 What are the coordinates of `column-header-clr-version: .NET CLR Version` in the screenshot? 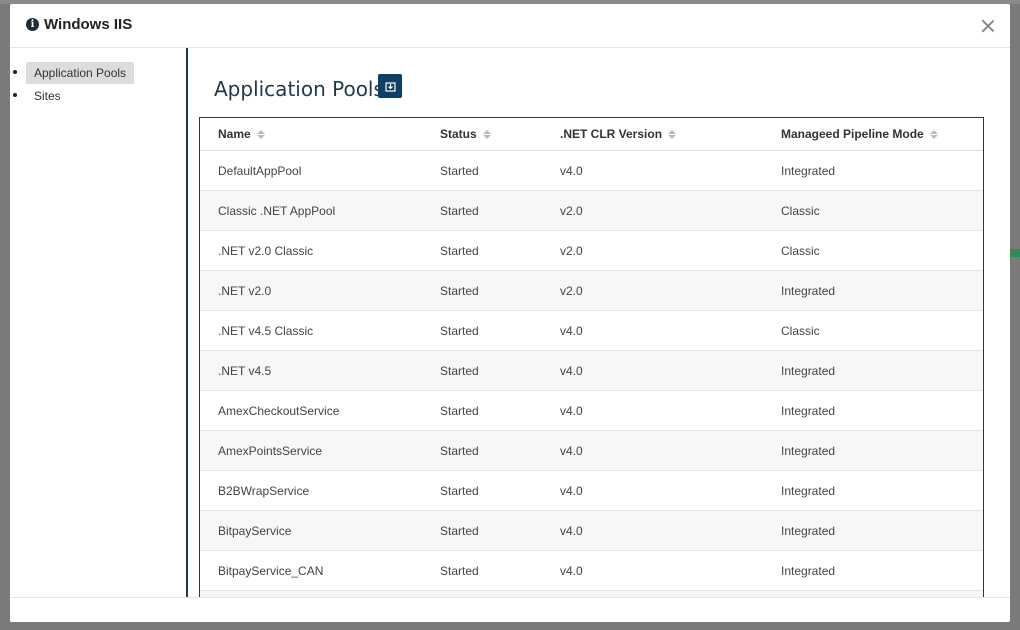 It's located at (670, 134).